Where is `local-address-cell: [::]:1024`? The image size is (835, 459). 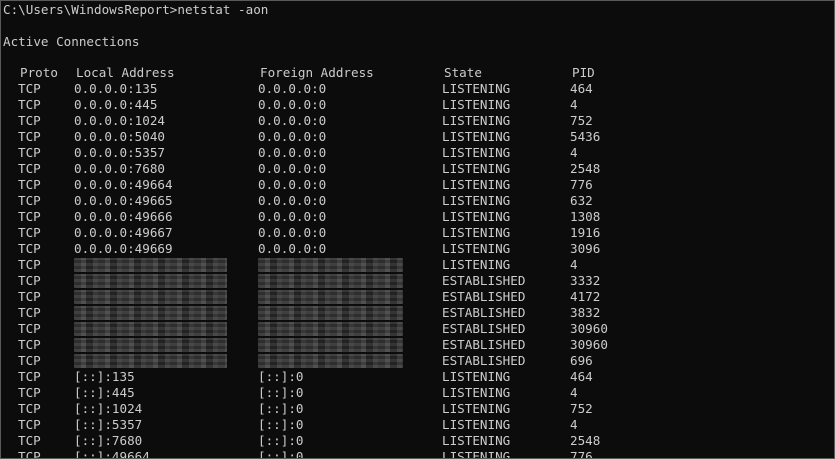
local-address-cell: [::]:1024 is located at coordinates (108, 408).